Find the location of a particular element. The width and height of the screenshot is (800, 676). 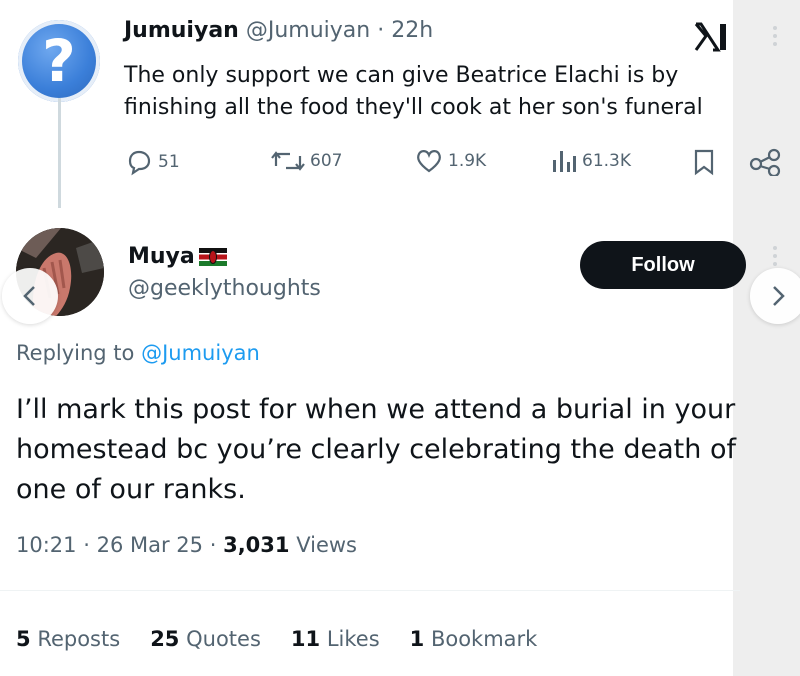

likes-count: 11 is located at coordinates (305, 639).